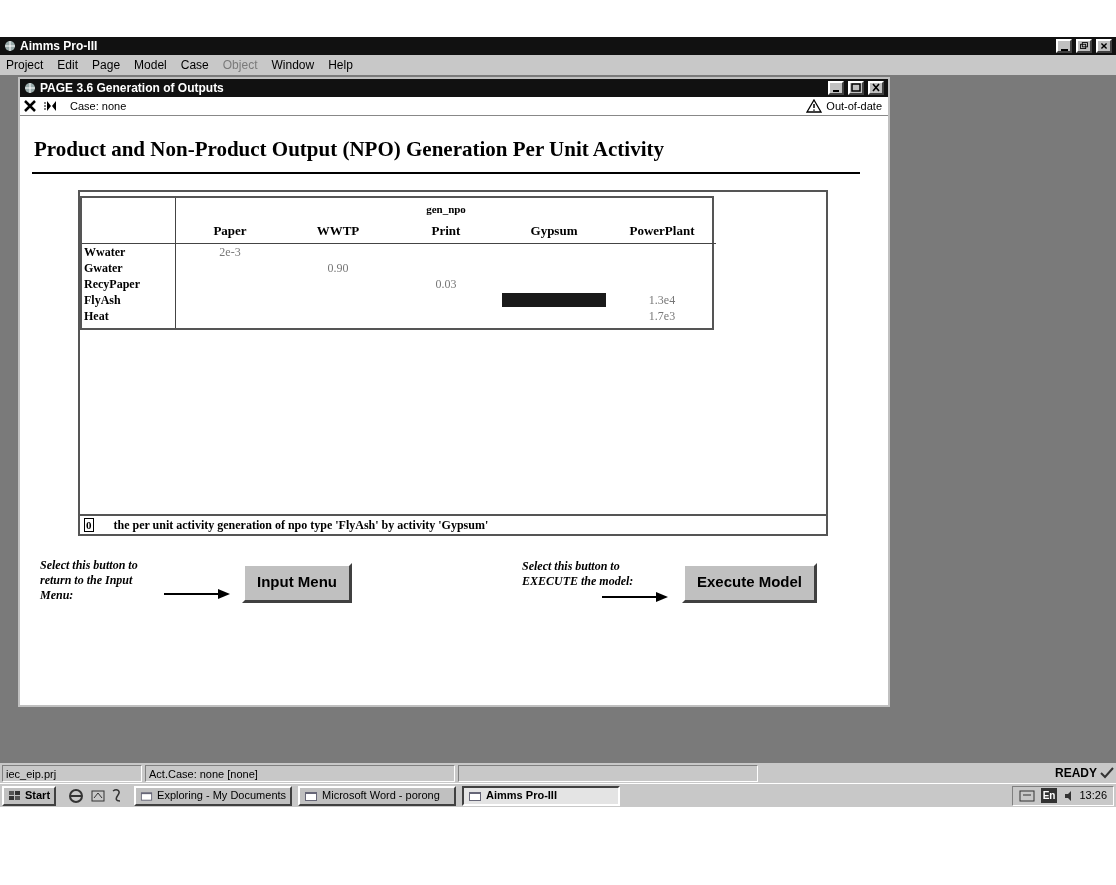  I want to click on windows-logo-icon, so click(15, 795).